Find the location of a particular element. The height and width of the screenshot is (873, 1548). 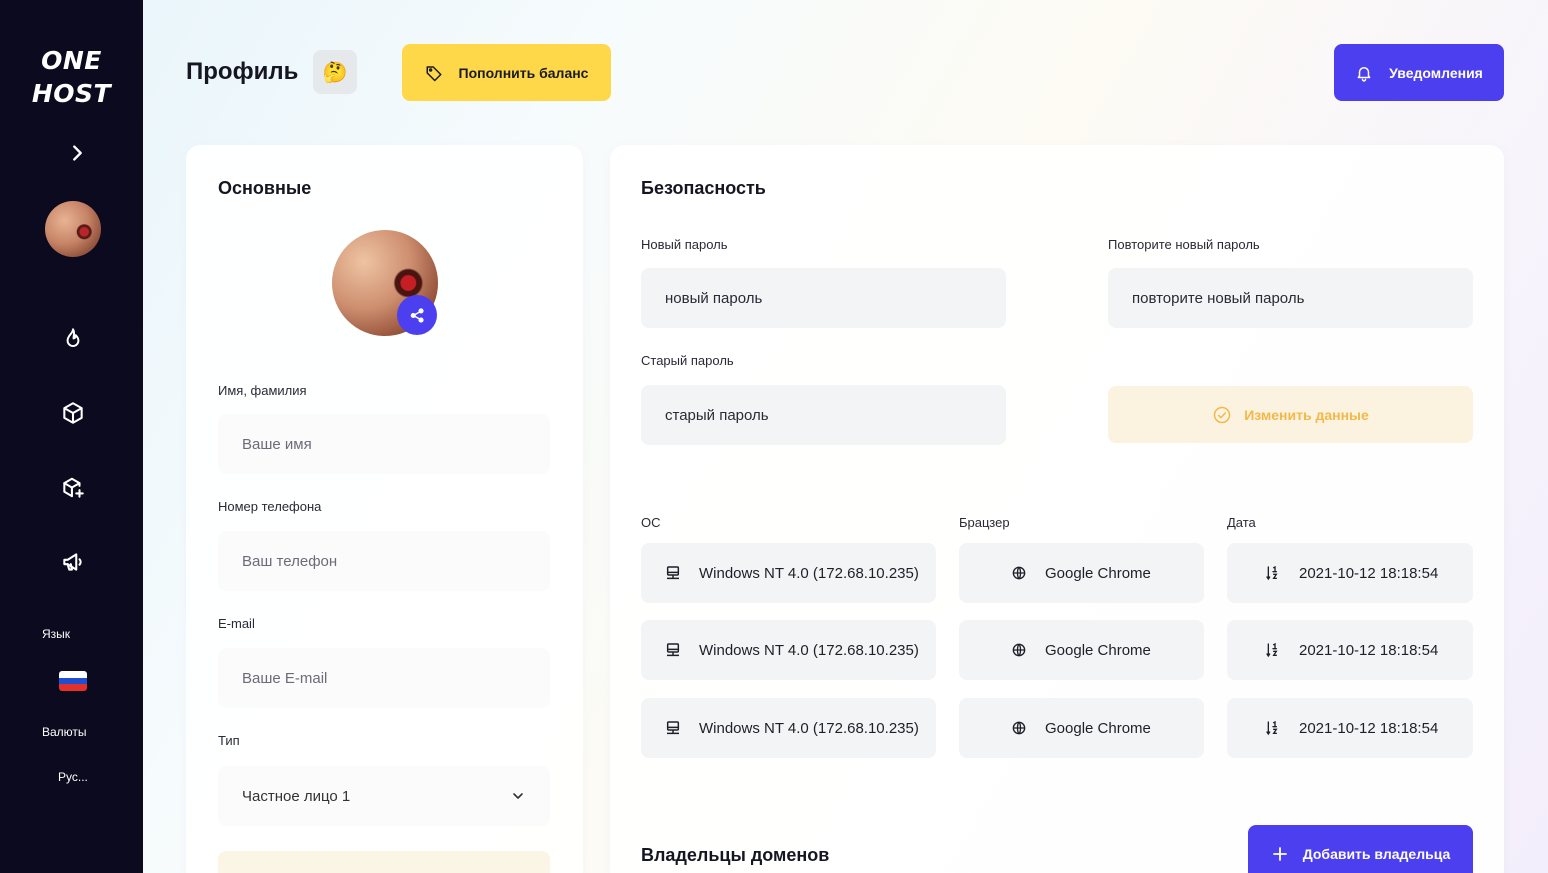

basic-card-title: Основные is located at coordinates (265, 188).